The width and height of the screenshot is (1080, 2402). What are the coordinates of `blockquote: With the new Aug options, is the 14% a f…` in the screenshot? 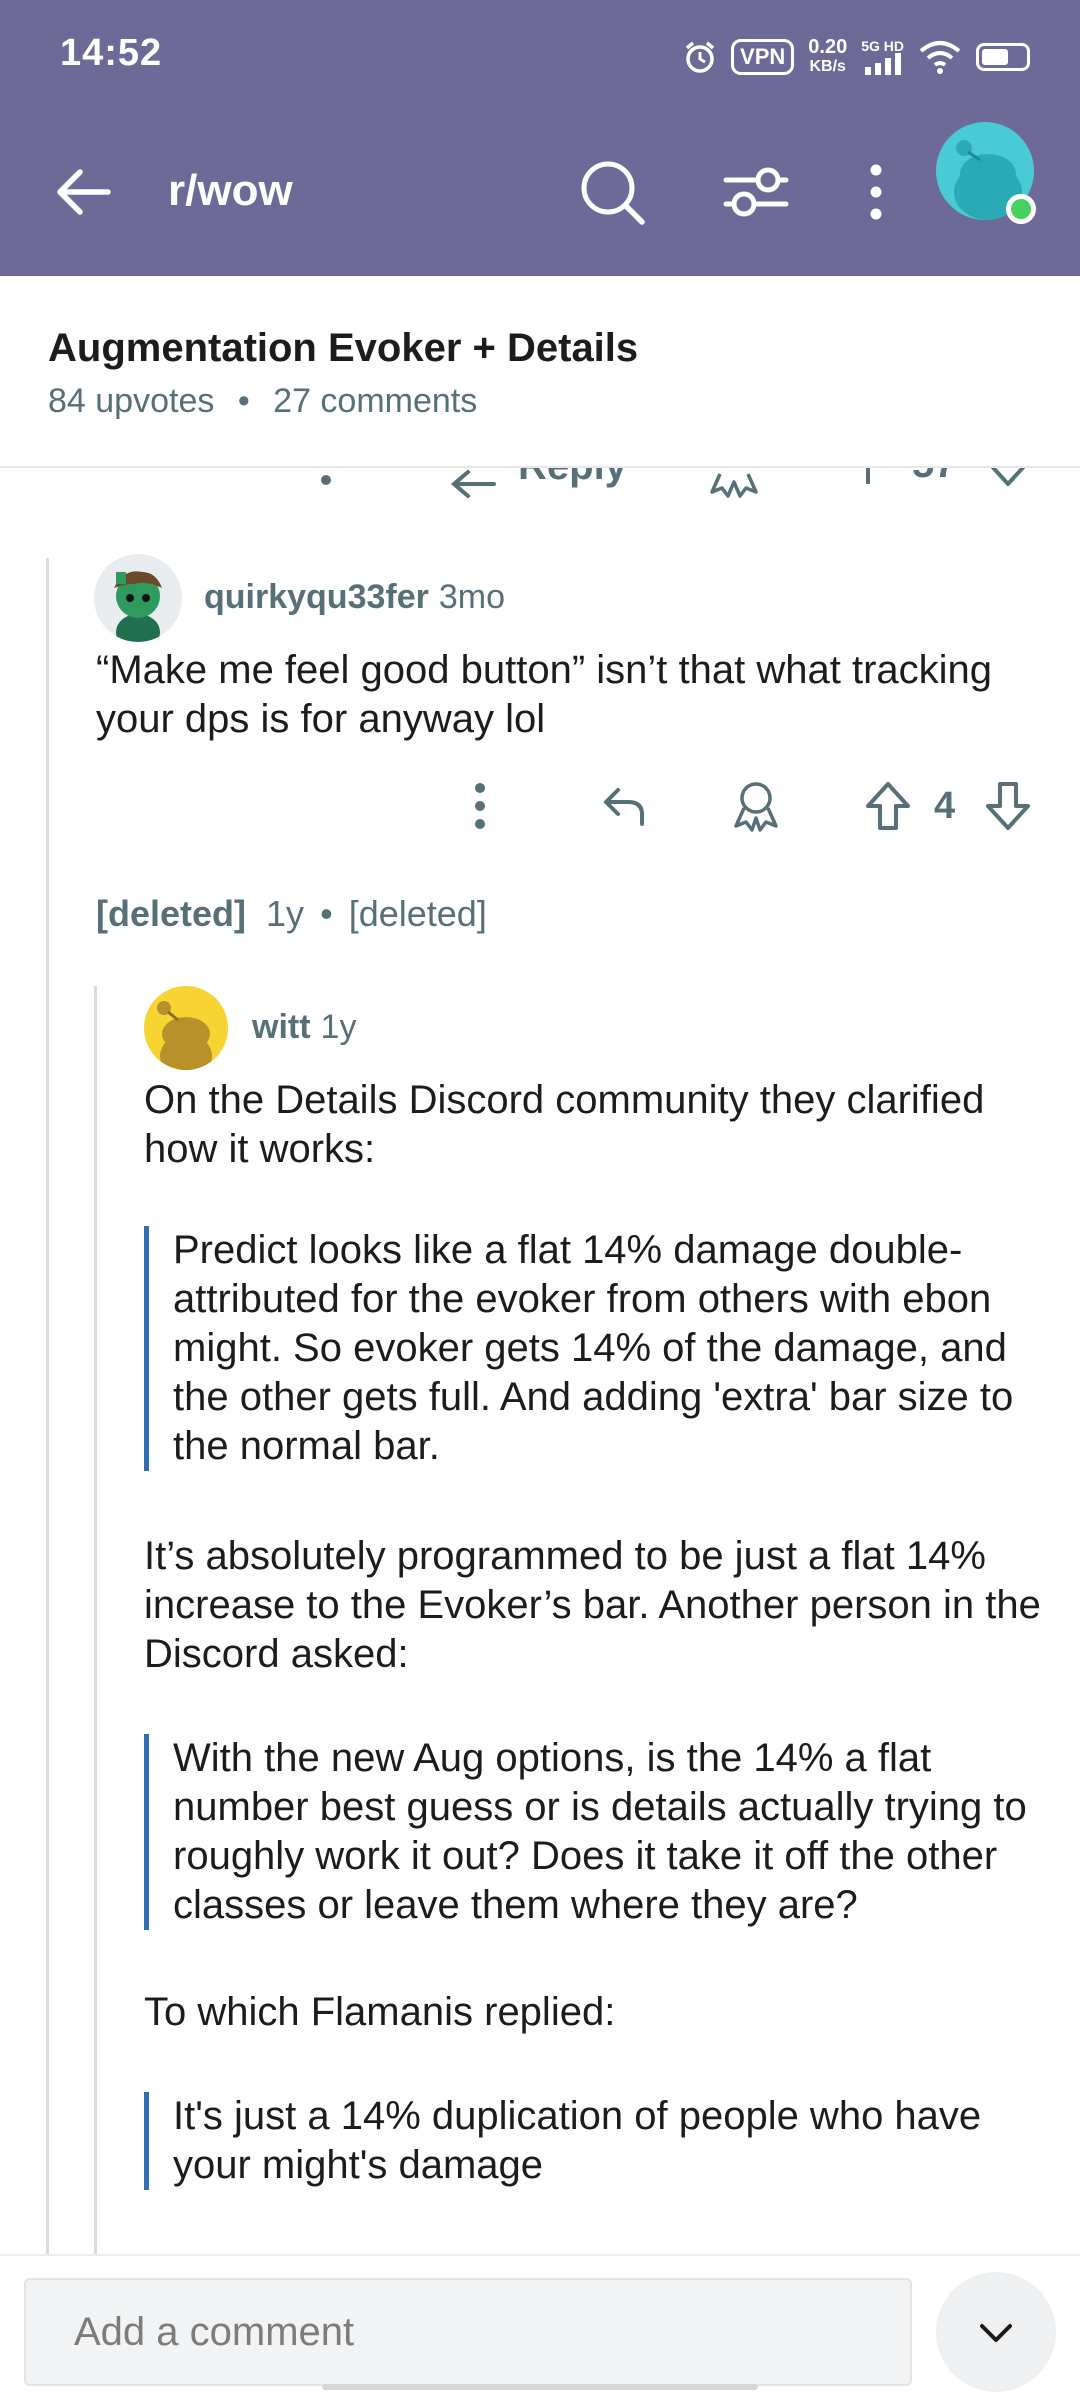 It's located at (600, 1832).